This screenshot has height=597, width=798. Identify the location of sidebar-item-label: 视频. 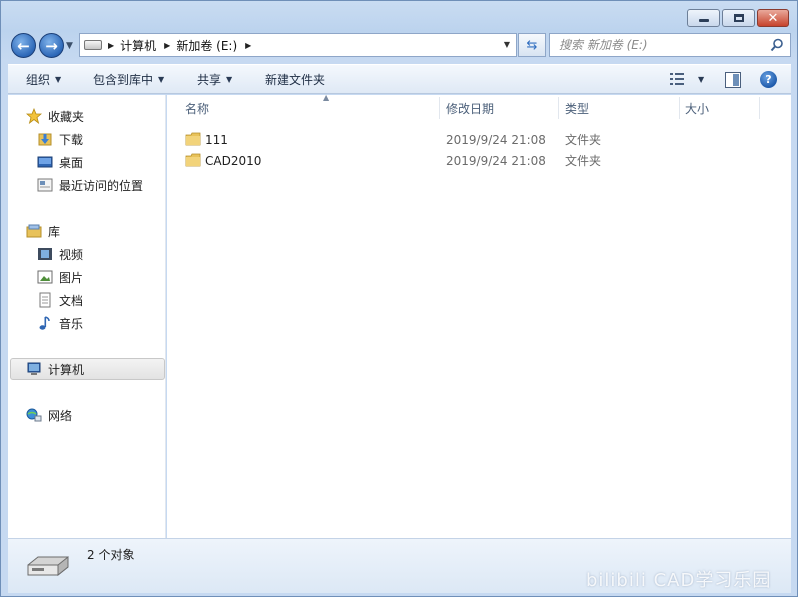
(71, 254).